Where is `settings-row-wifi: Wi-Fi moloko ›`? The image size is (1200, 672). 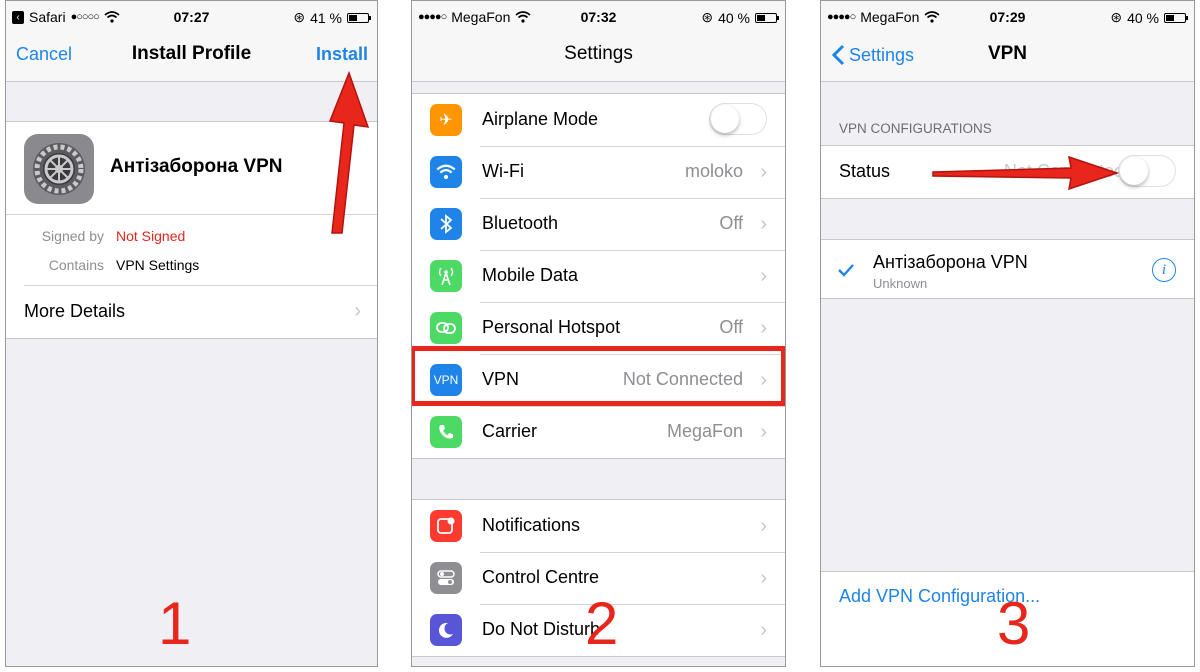
settings-row-wifi: Wi-Fi moloko › is located at coordinates (598, 172).